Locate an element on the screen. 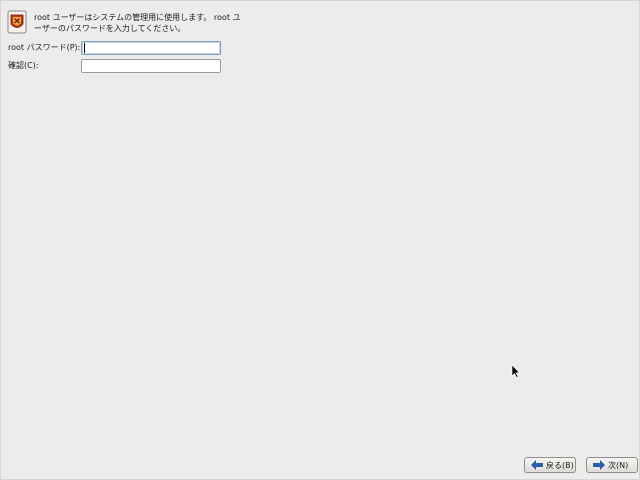  next-button-label: 次(N) is located at coordinates (618, 465).